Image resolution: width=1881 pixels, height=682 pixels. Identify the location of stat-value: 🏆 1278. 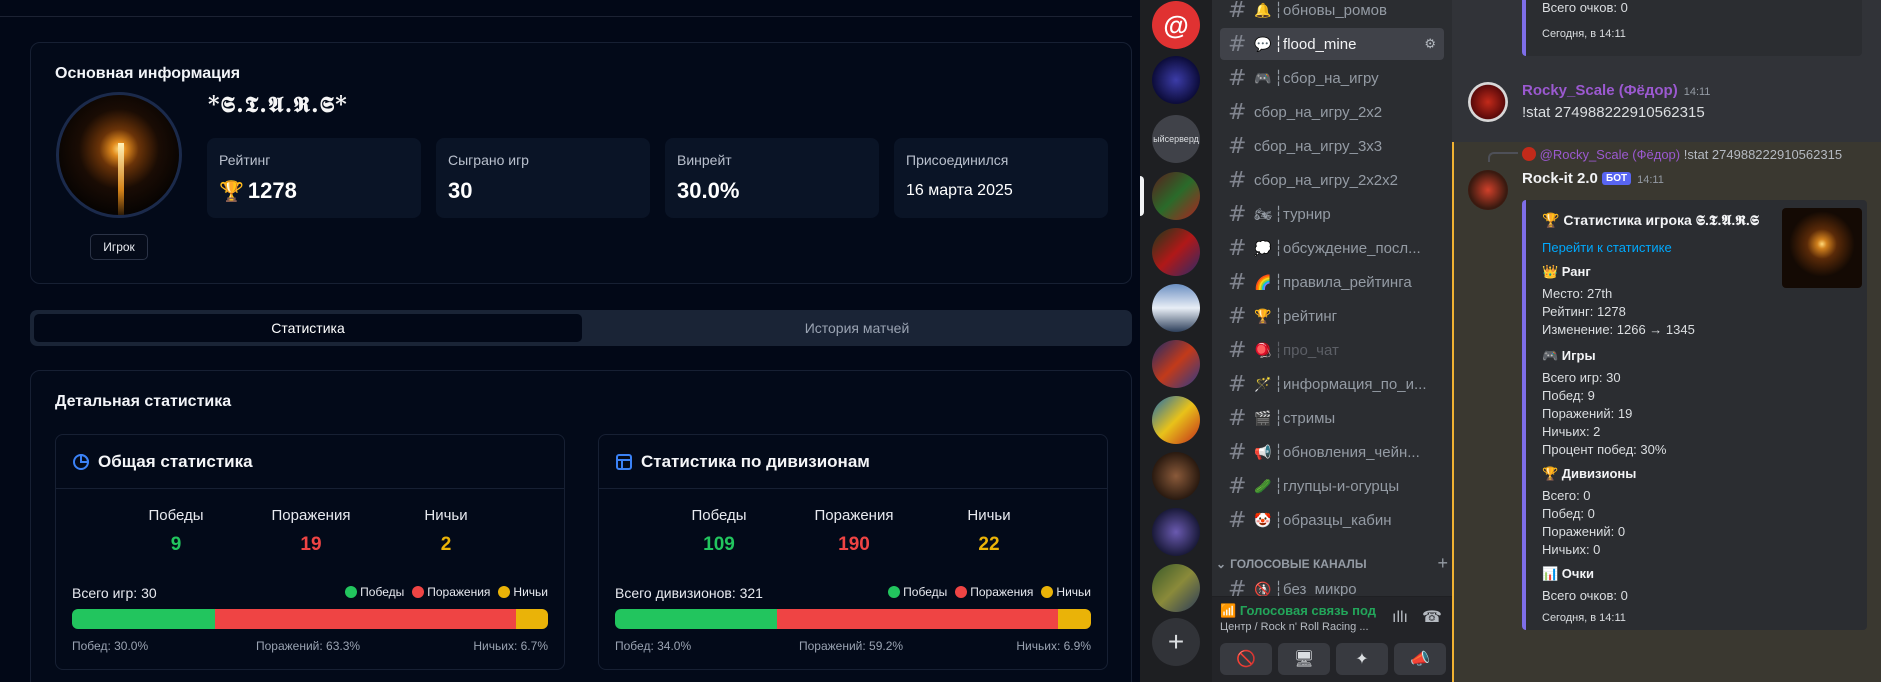
(258, 190).